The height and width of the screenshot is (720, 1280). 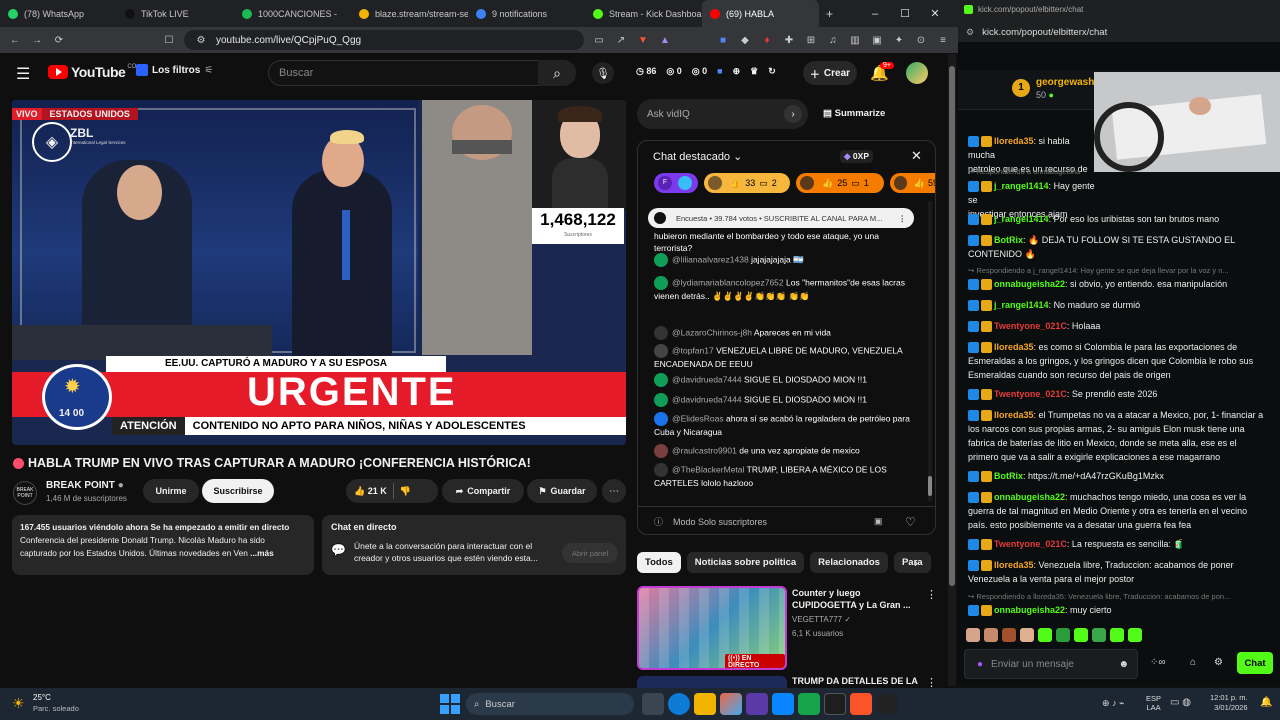 I want to click on voice-search-icon: 🎙, so click(x=603, y=73).